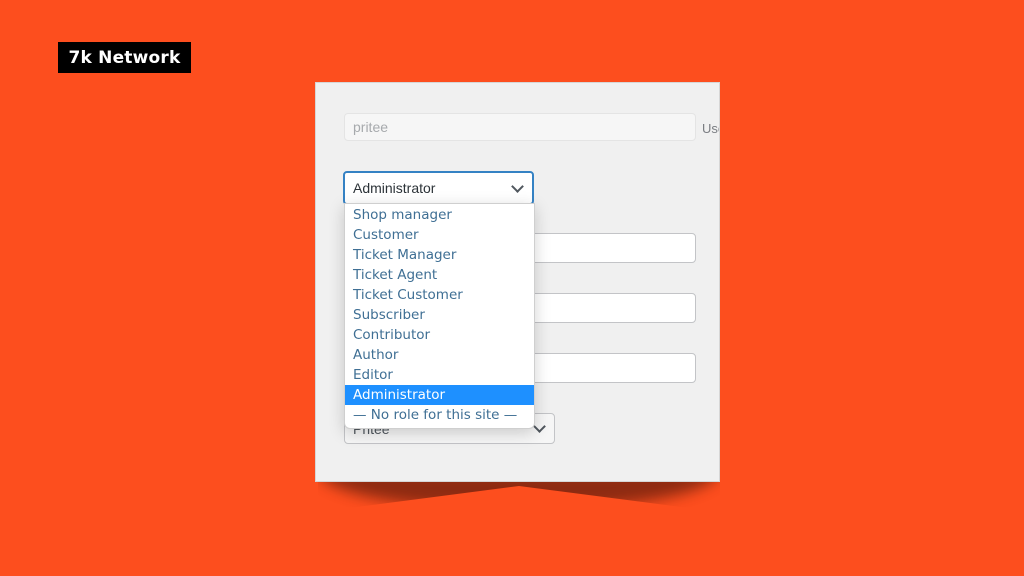 This screenshot has width=1024, height=576. What do you see at coordinates (439, 355) in the screenshot?
I see `role-option-author: Author` at bounding box center [439, 355].